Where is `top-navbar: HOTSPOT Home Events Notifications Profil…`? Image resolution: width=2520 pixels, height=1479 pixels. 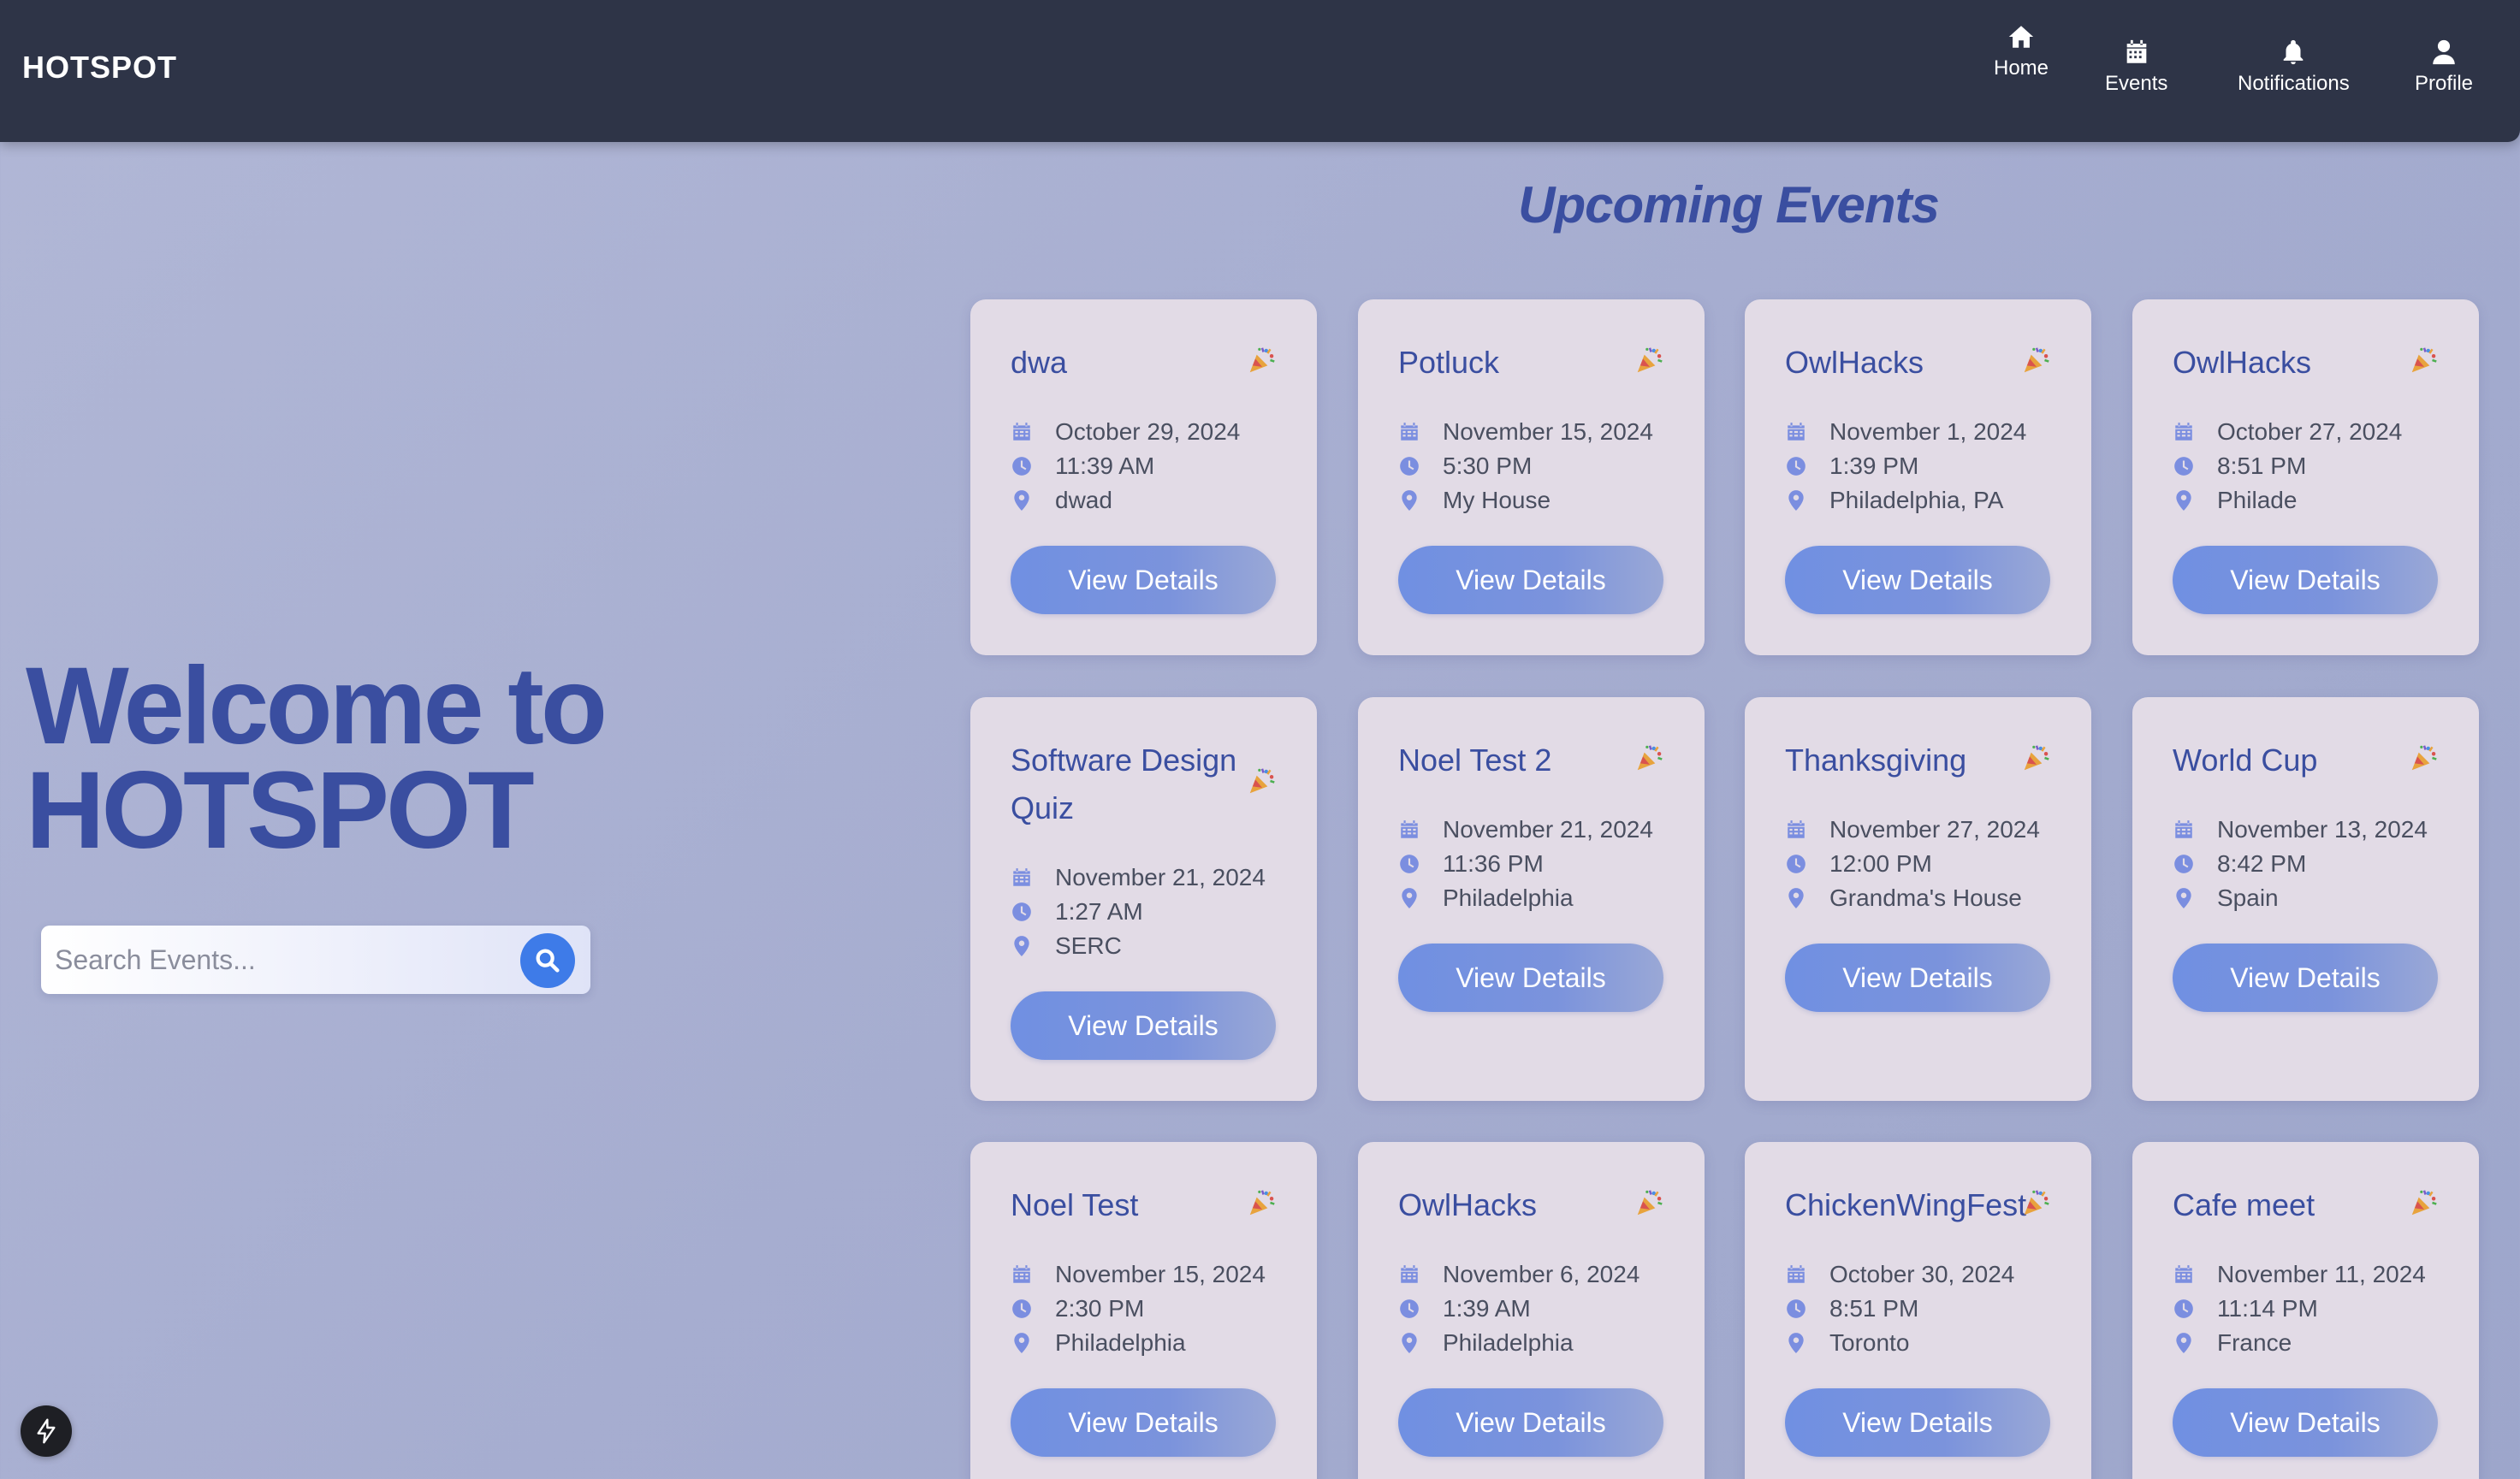
top-navbar: HOTSPOT Home Events Notifications Profil… is located at coordinates (1260, 71).